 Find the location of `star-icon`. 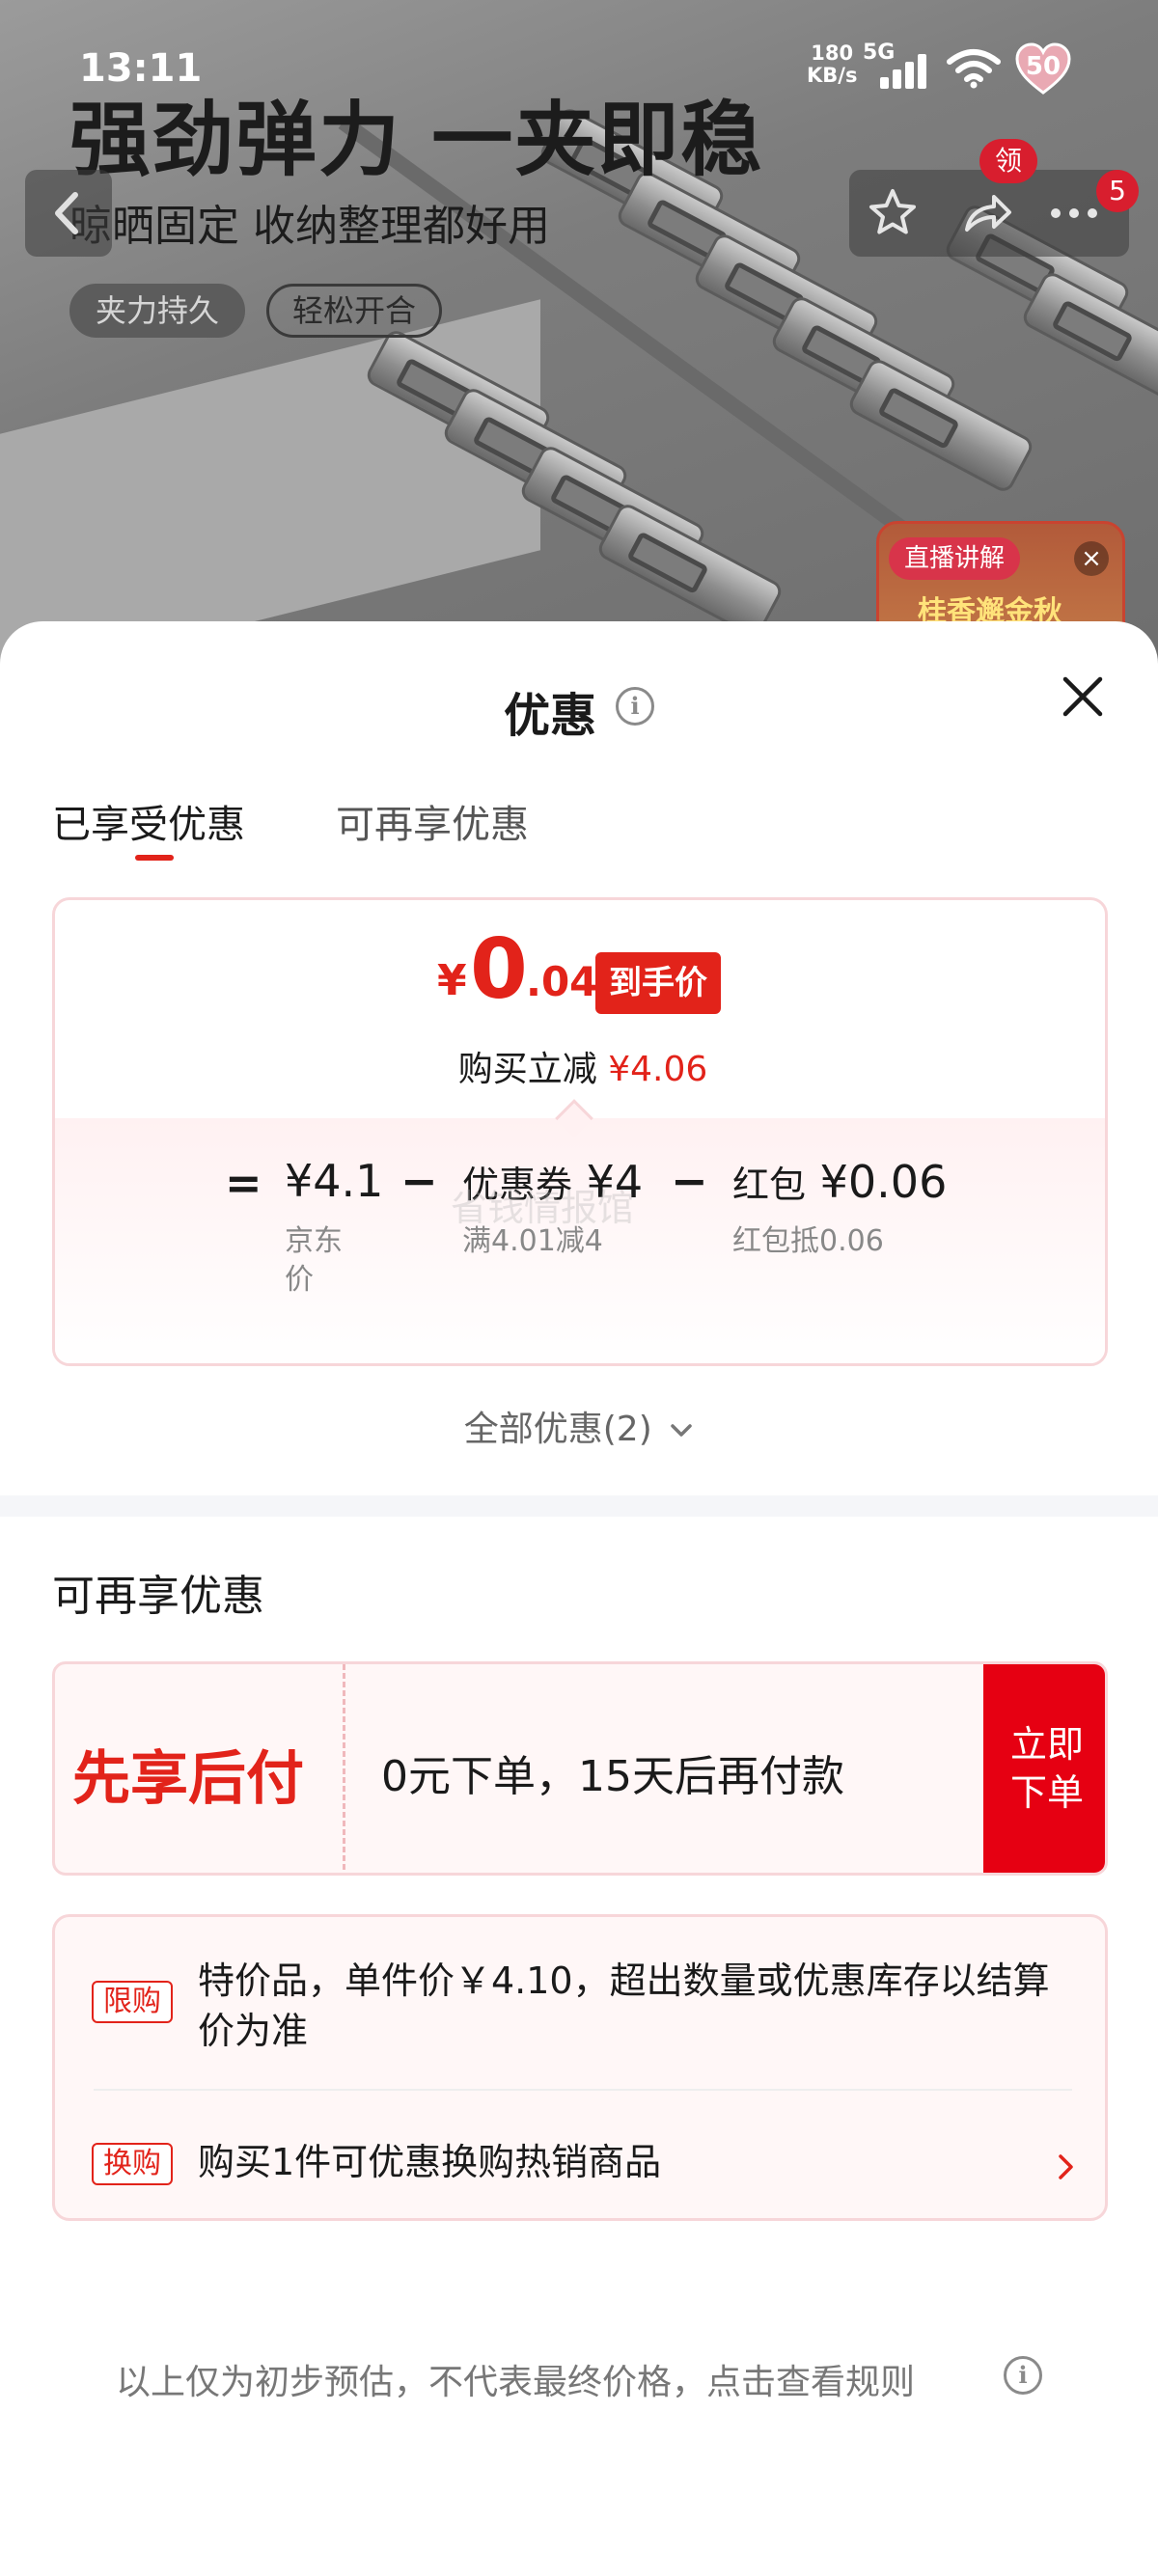

star-icon is located at coordinates (892, 213).